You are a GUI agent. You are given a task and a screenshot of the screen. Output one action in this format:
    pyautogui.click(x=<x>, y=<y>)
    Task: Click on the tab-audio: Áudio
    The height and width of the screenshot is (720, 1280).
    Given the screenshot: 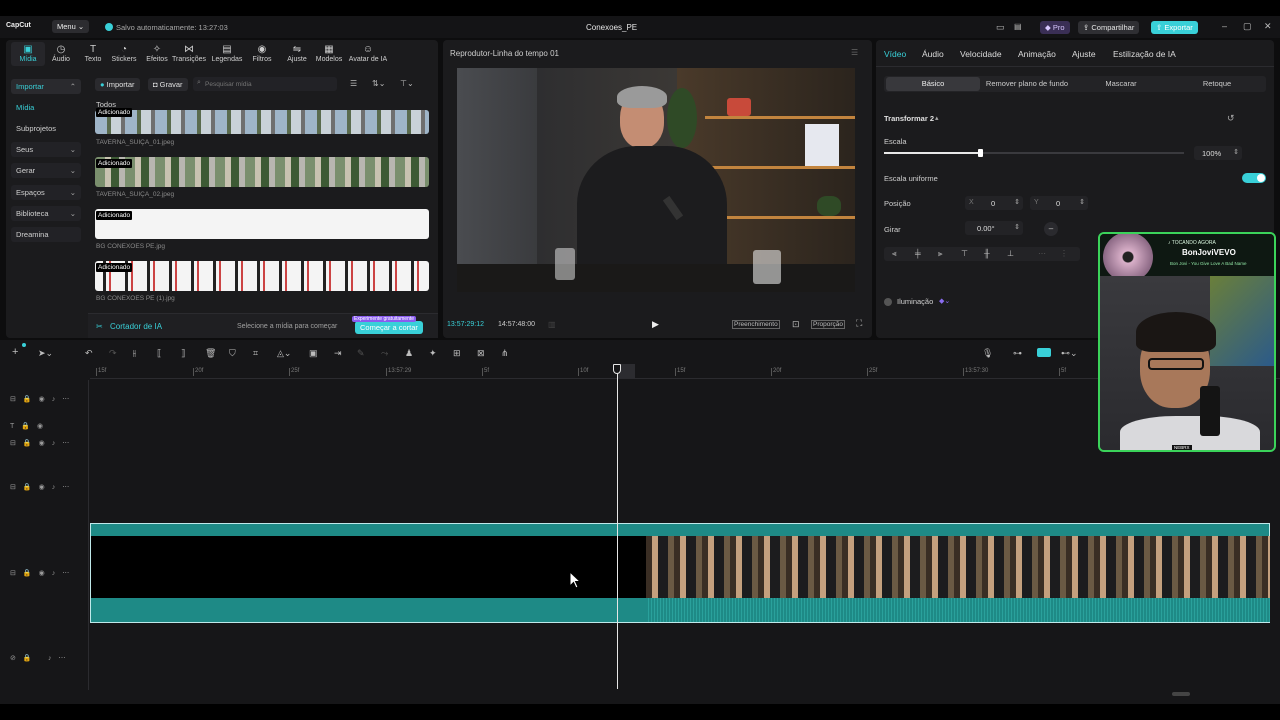 What is the action you would take?
    pyautogui.click(x=933, y=54)
    